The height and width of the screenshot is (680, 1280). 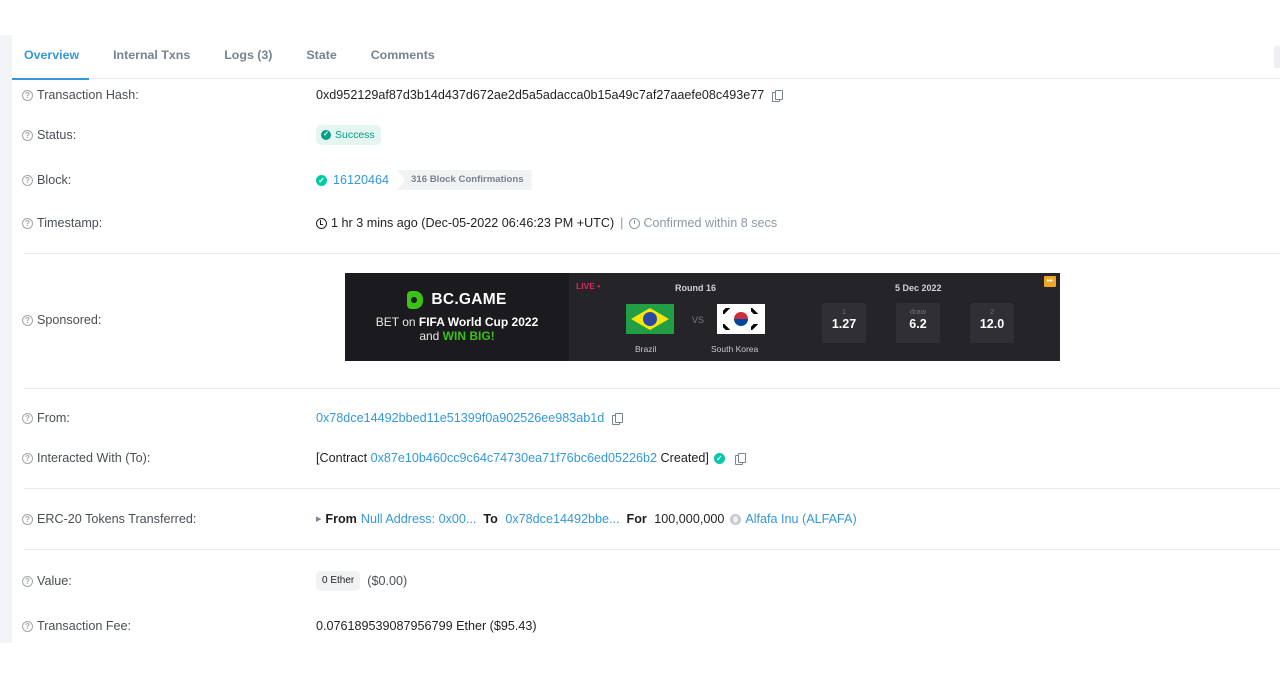 I want to click on value-status: ✓ Success, so click(x=348, y=135).